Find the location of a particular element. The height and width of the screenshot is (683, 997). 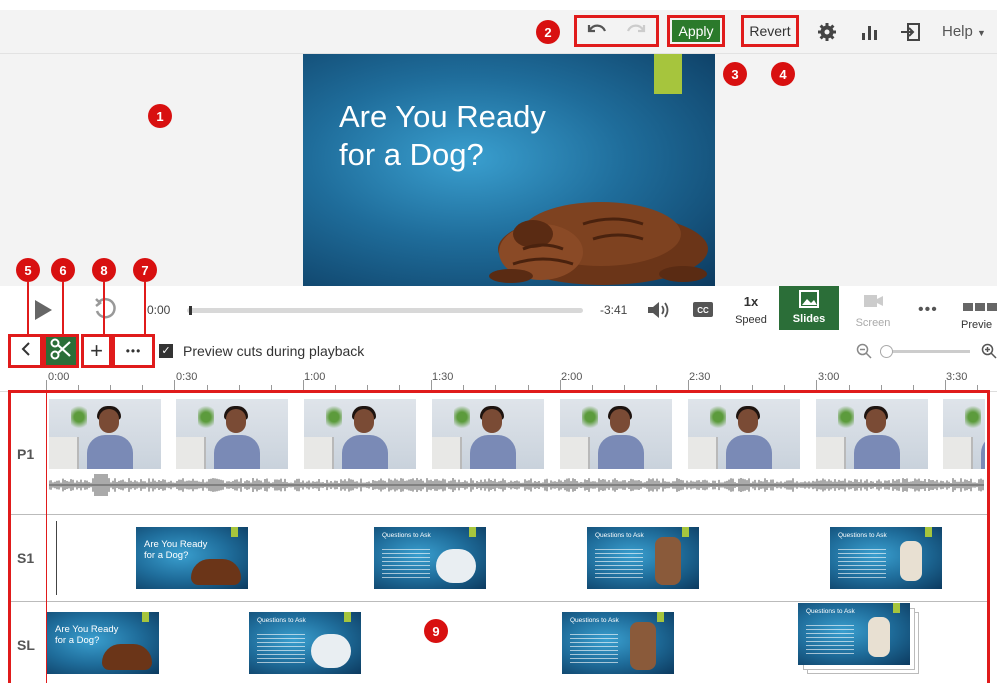

track-label-p1: P1 is located at coordinates (26, 454).